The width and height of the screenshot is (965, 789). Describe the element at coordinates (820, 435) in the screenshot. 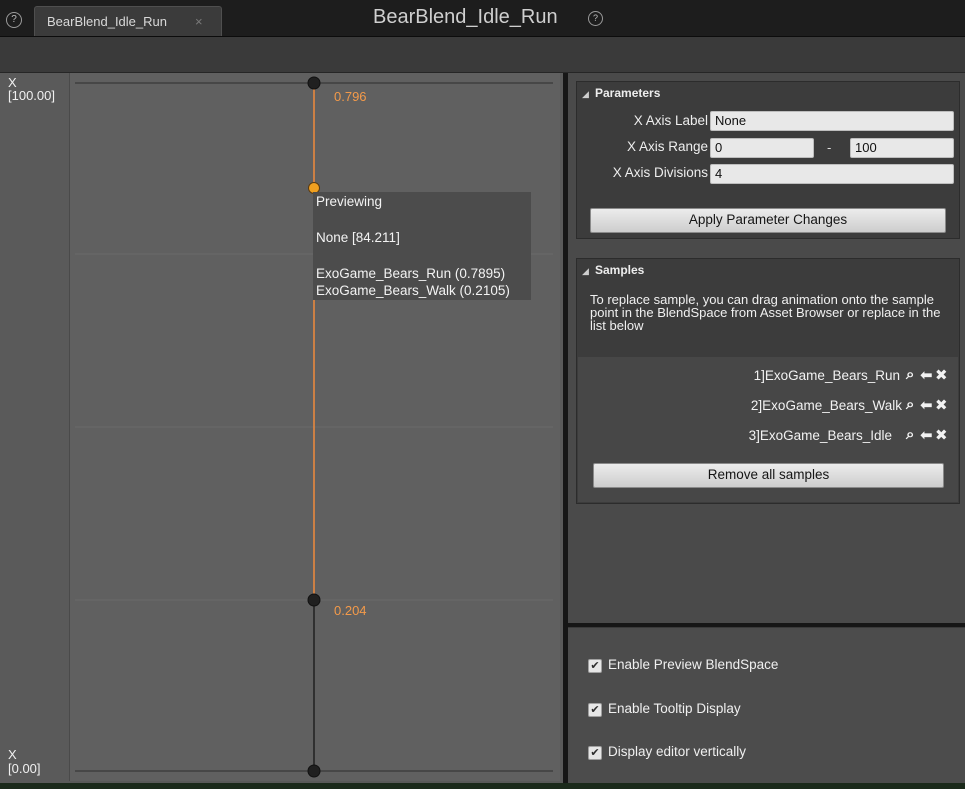

I see `sample-item: 3]ExoGame_Bears_Idle` at that location.